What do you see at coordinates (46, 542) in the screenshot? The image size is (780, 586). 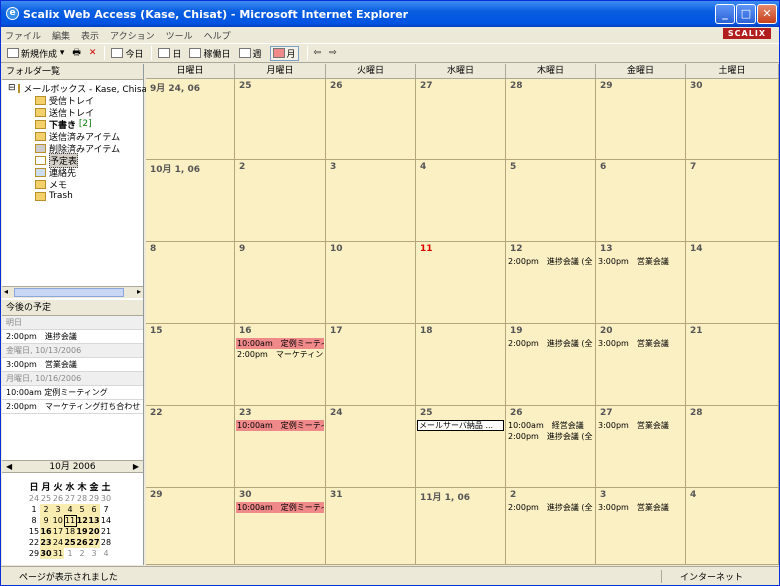 I see `mini-calendar-day: 23` at bounding box center [46, 542].